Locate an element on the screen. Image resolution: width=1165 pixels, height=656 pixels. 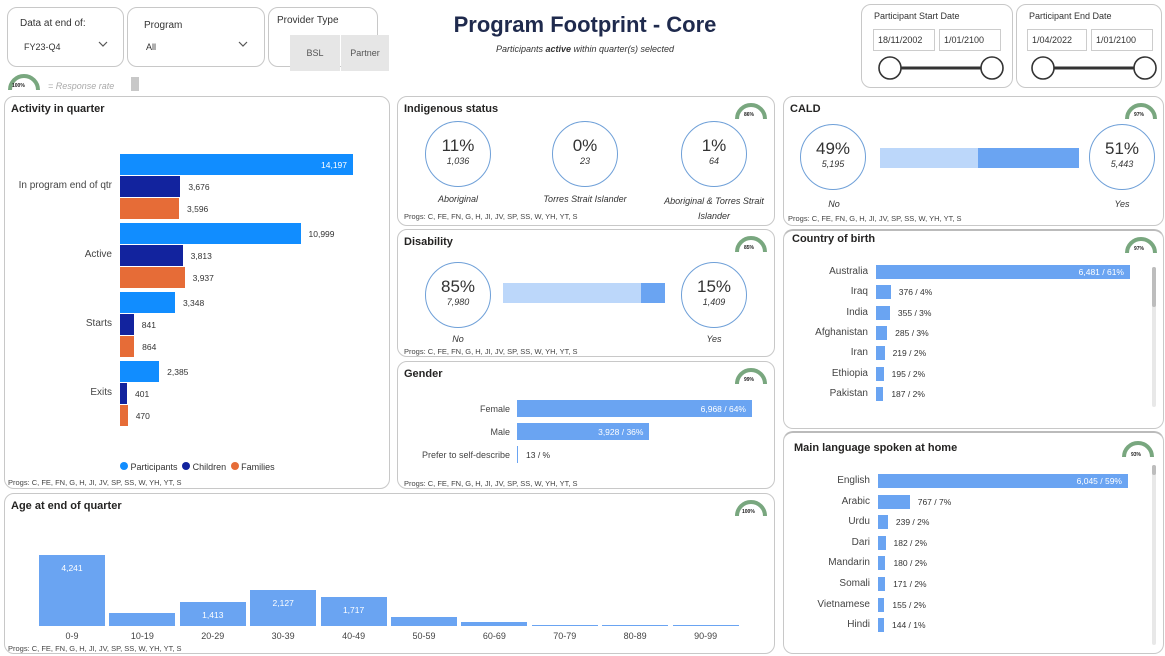
provider-partner-button: Partner is located at coordinates (365, 53).